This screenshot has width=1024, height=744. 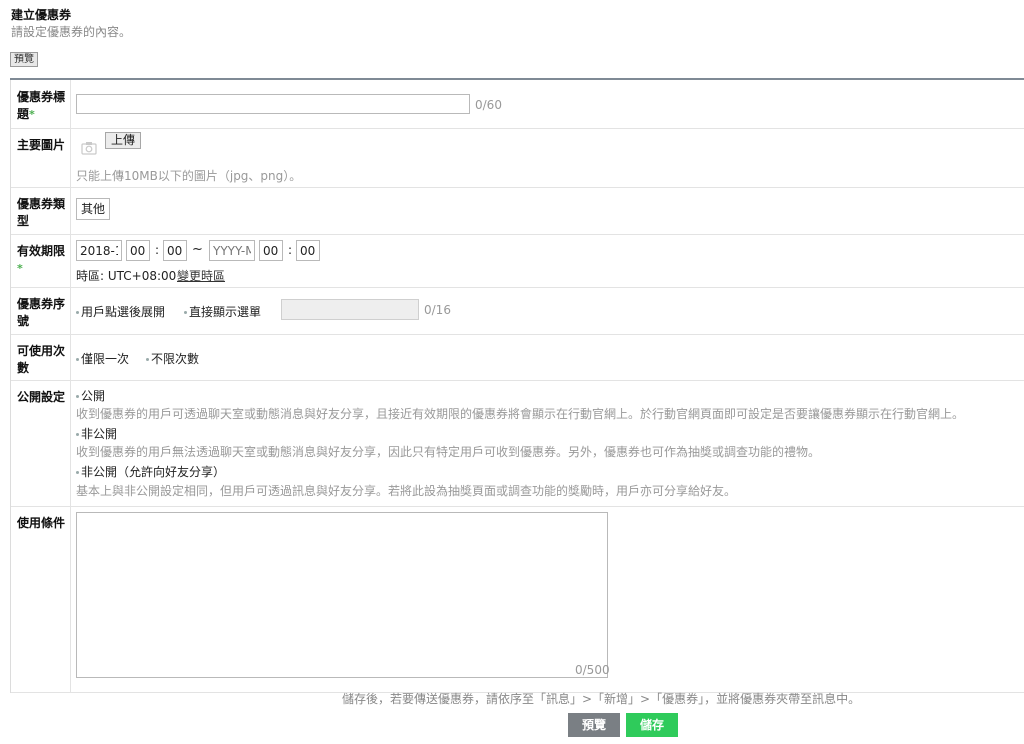 What do you see at coordinates (93, 209) in the screenshot?
I see `coupon-type-select: 其他` at bounding box center [93, 209].